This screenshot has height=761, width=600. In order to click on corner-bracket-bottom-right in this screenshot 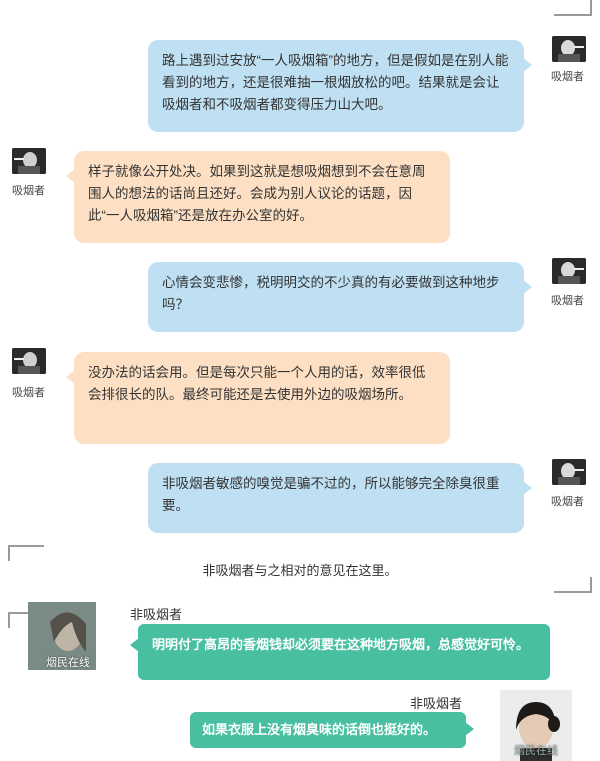, I will do `click(573, 585)`.